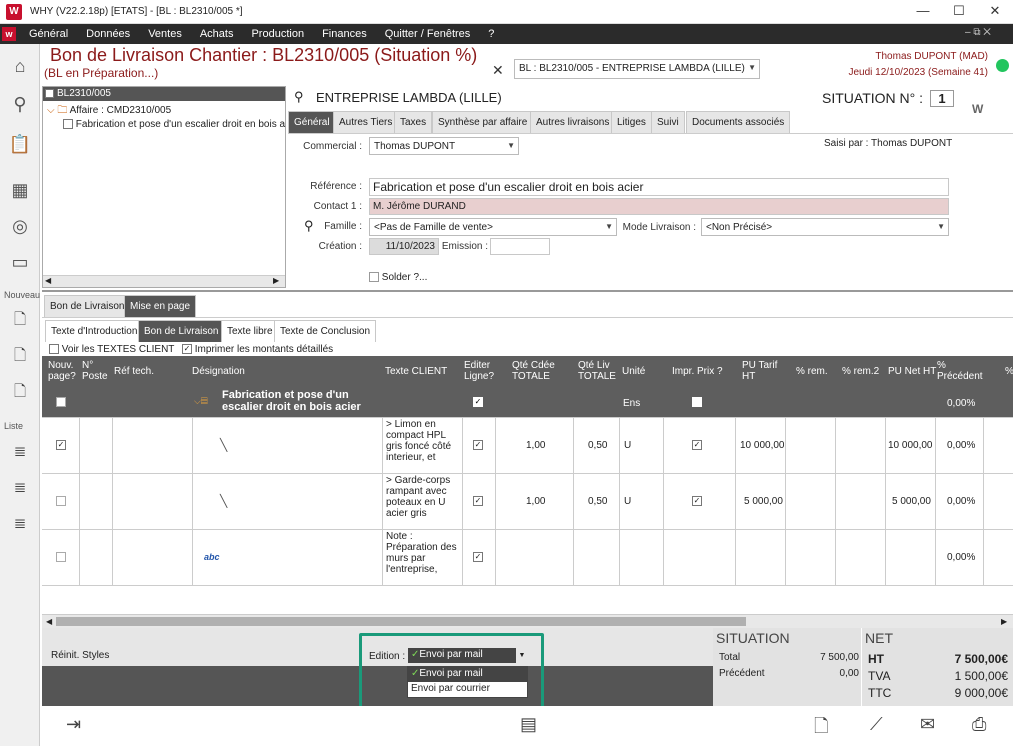  I want to click on text-style-icon: abc, so click(212, 557).